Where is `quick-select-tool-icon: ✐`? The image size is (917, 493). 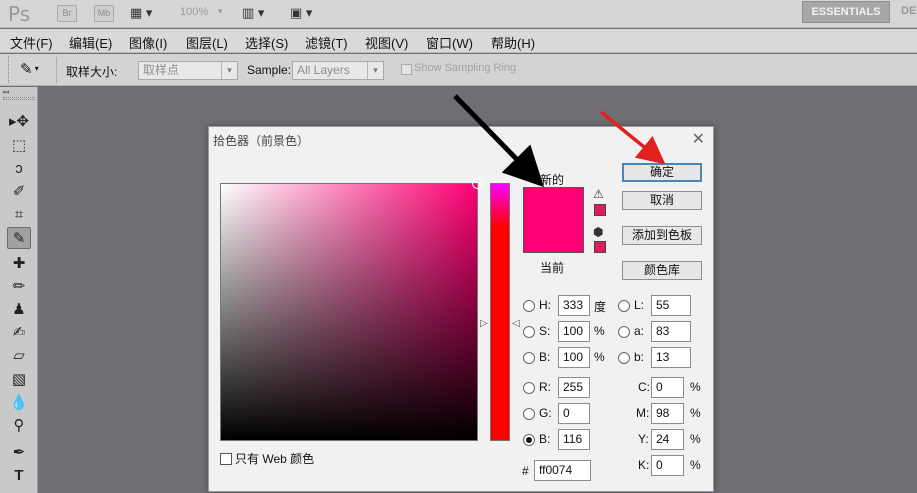 quick-select-tool-icon: ✐ is located at coordinates (19, 192).